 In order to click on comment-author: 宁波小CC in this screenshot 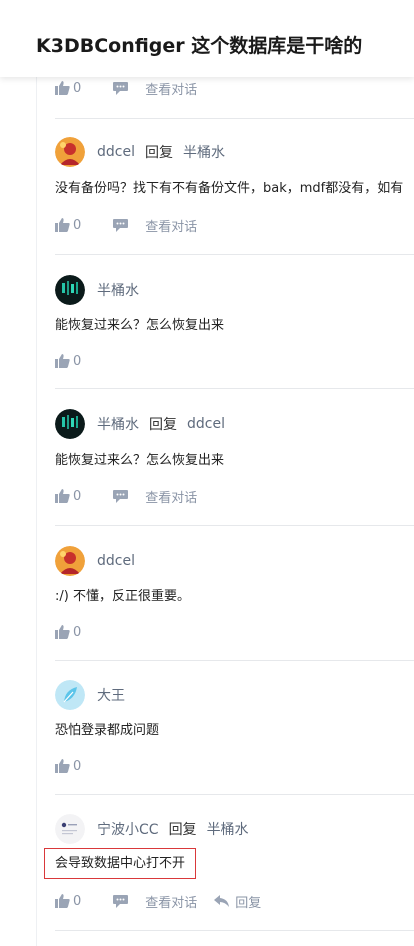, I will do `click(128, 829)`.